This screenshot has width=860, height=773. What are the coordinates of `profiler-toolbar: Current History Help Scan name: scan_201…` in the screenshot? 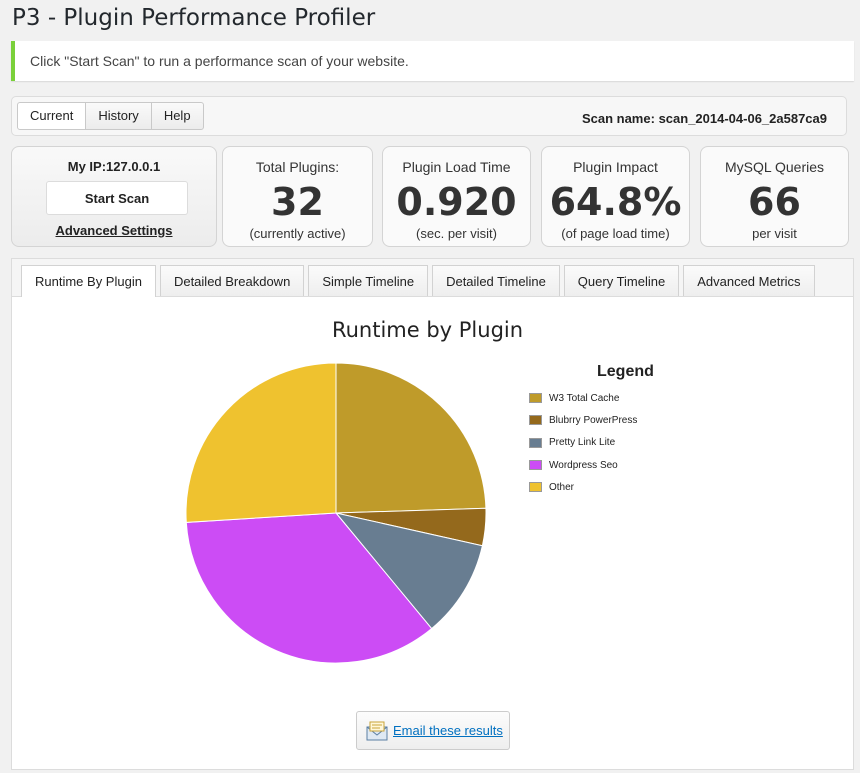 It's located at (429, 116).